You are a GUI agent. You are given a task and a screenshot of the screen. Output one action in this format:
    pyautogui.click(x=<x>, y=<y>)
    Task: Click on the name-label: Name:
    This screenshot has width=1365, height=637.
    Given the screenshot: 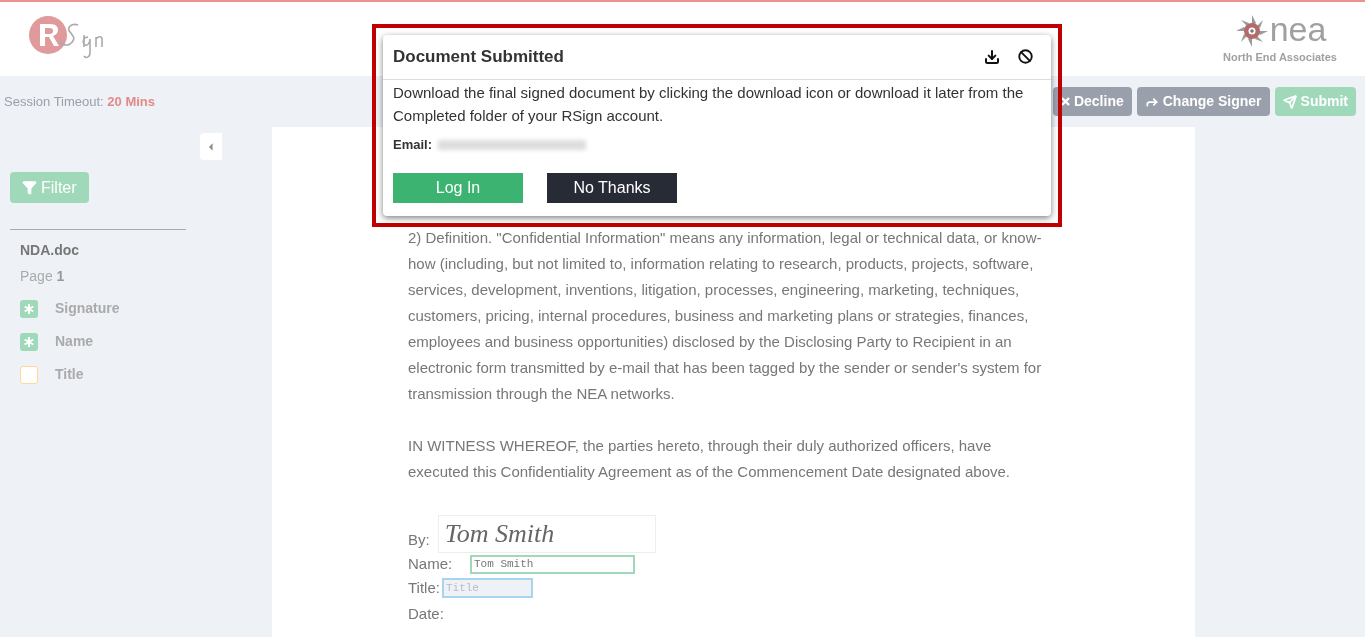 What is the action you would take?
    pyautogui.click(x=431, y=564)
    